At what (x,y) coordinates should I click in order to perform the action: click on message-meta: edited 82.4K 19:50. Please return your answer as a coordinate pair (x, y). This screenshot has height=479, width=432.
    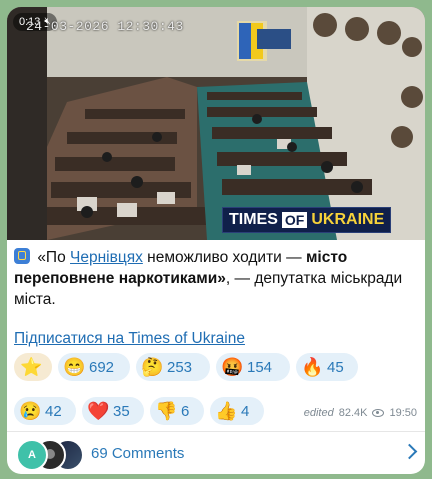
    Looking at the image, I should click on (360, 413).